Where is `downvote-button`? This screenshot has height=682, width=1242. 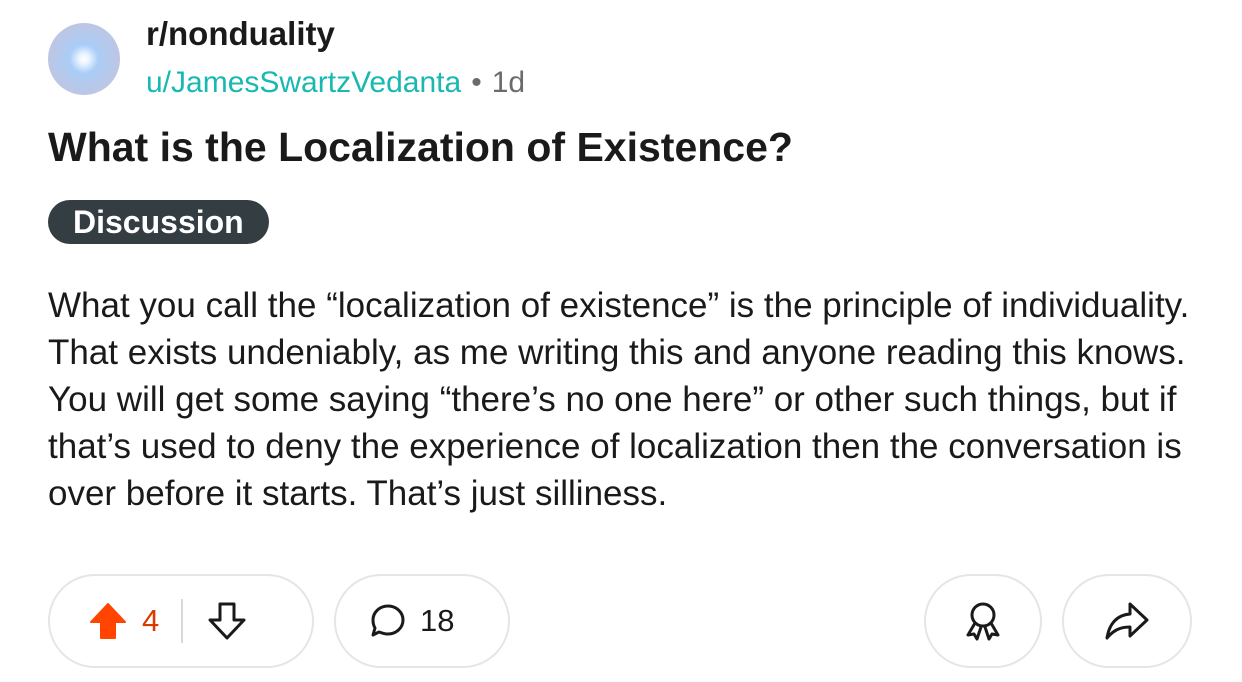
downvote-button is located at coordinates (227, 621).